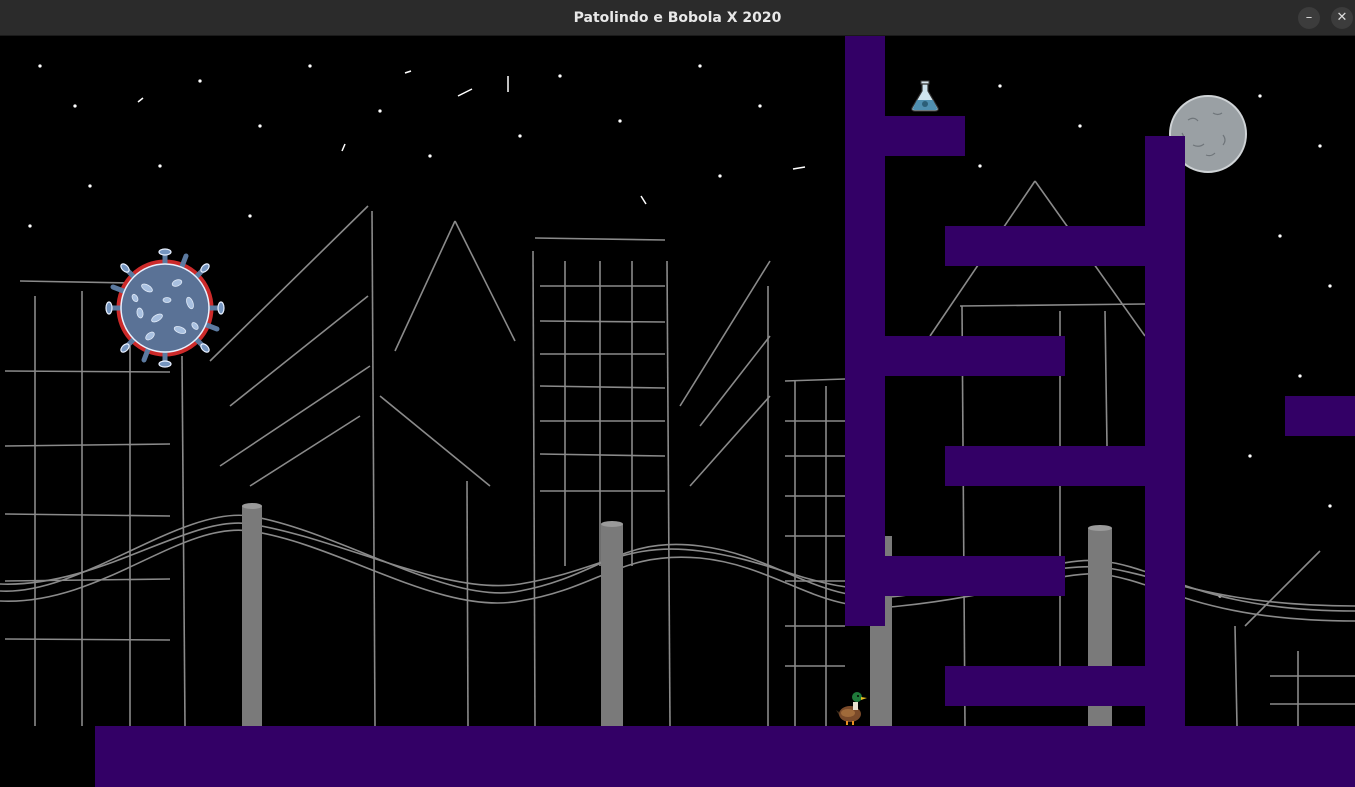 Image resolution: width=1355 pixels, height=787 pixels. Describe the element at coordinates (925, 96) in the screenshot. I see `potion-flask-sprite` at that location.